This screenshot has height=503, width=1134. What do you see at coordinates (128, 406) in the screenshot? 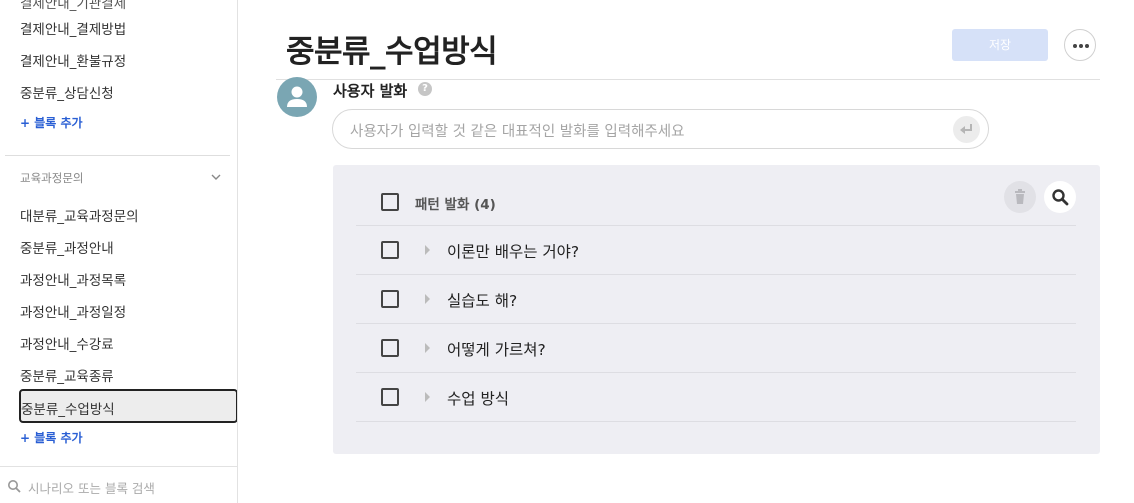
I see `sidebar-item-selected: 중분류_수업방식` at bounding box center [128, 406].